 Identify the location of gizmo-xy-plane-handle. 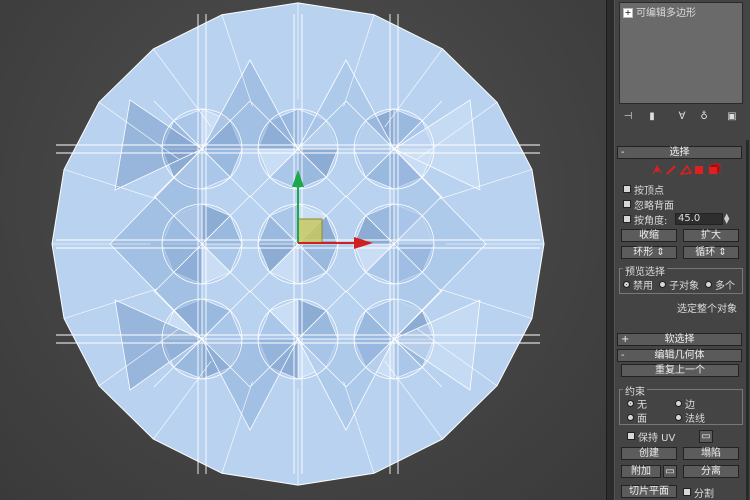
(310, 231).